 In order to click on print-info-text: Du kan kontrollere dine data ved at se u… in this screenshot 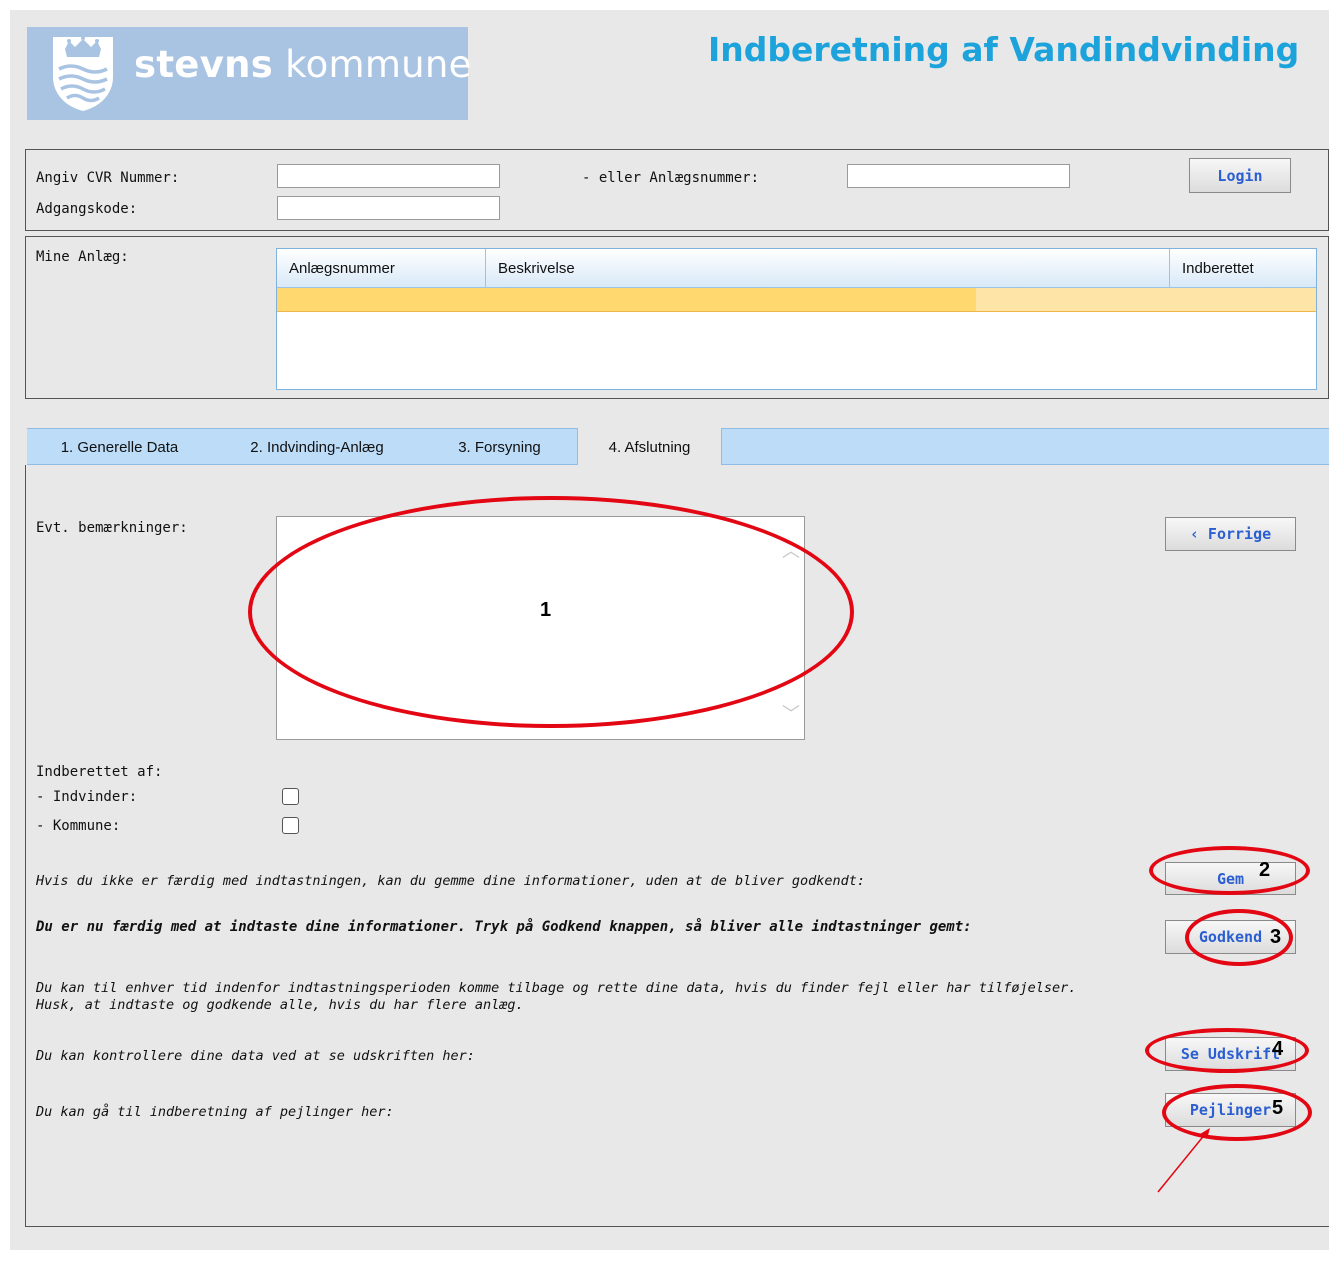, I will do `click(255, 1056)`.